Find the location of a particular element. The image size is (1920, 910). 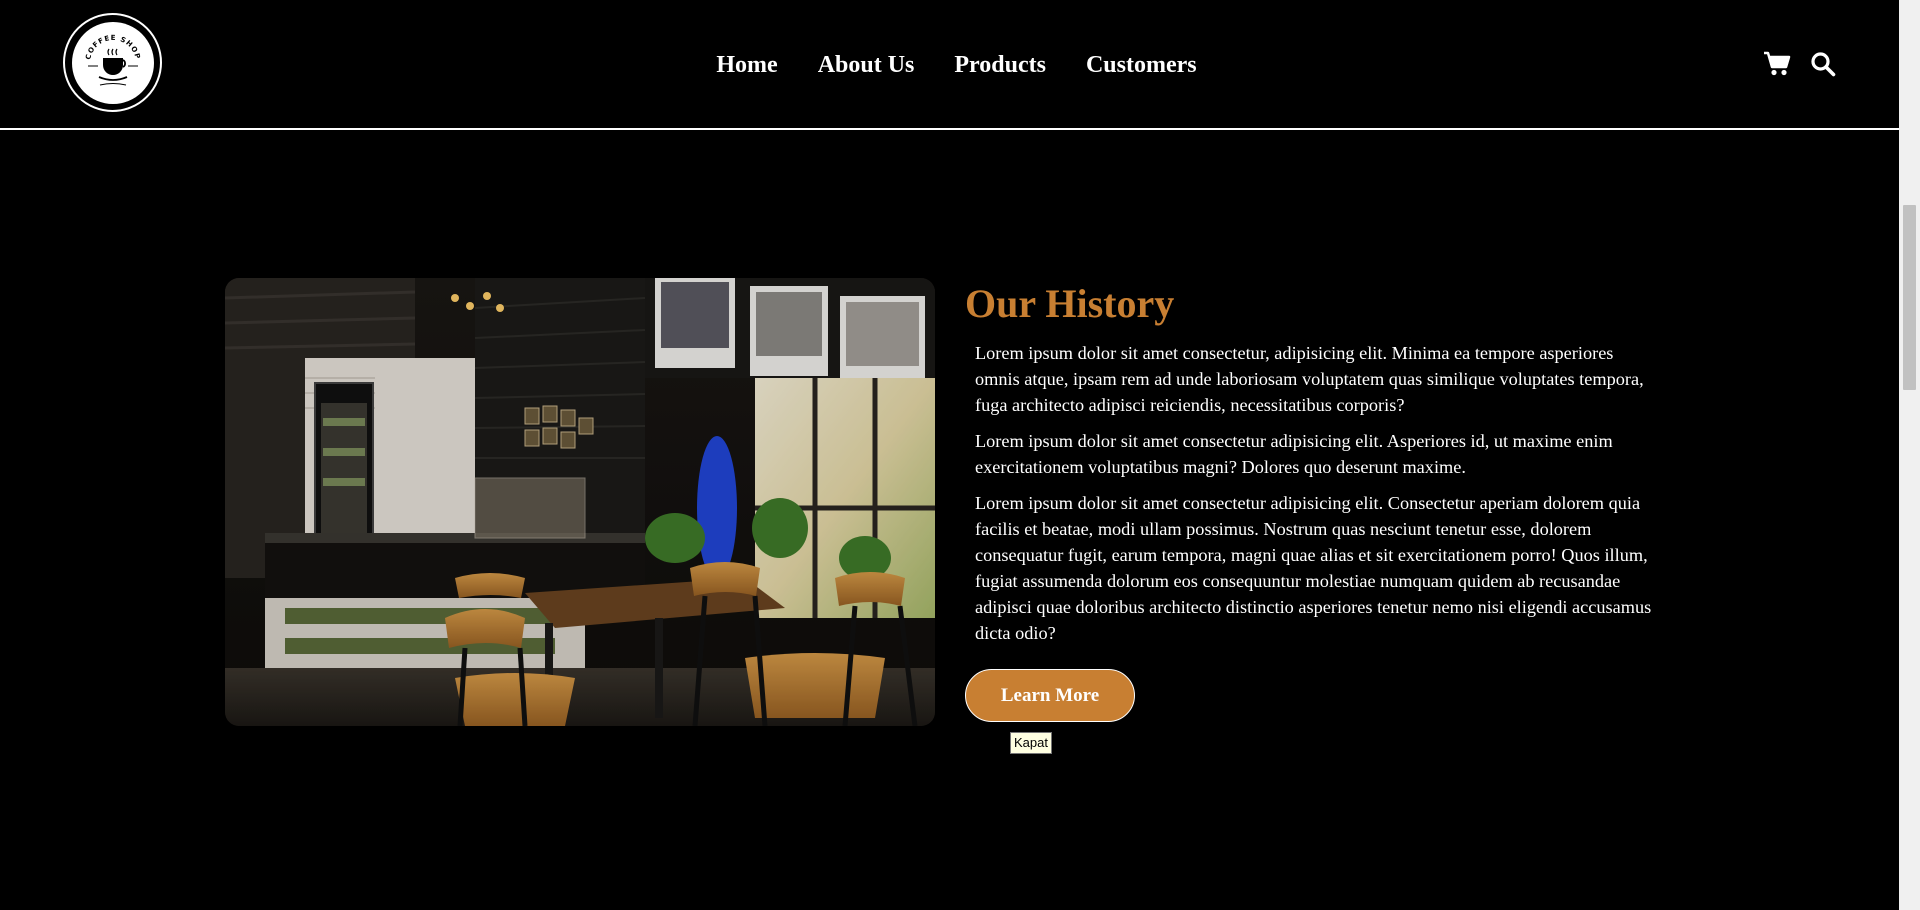

main-nav: Home About Us Products Customers is located at coordinates (949, 65).